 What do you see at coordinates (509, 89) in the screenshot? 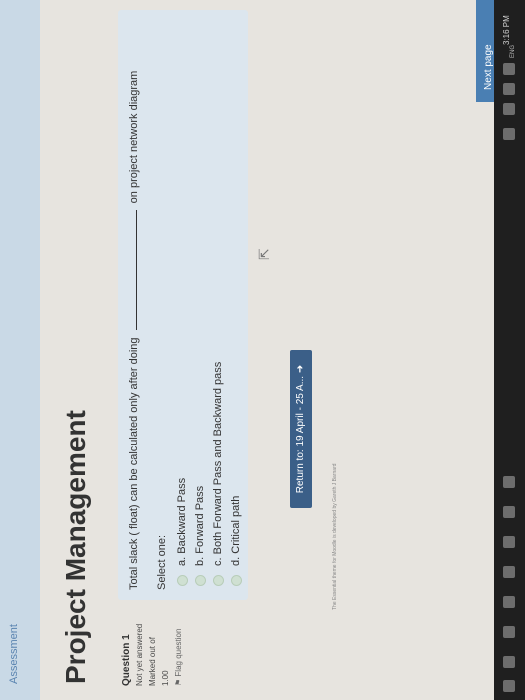
I see `volume-icon` at bounding box center [509, 89].